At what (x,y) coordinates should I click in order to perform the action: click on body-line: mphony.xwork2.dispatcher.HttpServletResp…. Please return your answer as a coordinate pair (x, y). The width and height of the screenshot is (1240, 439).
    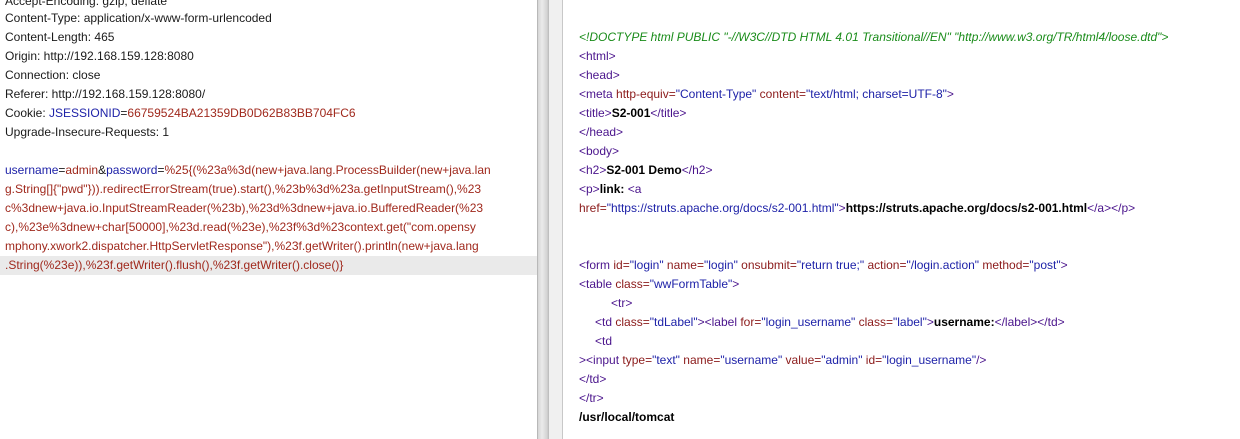
    Looking at the image, I should click on (242, 246).